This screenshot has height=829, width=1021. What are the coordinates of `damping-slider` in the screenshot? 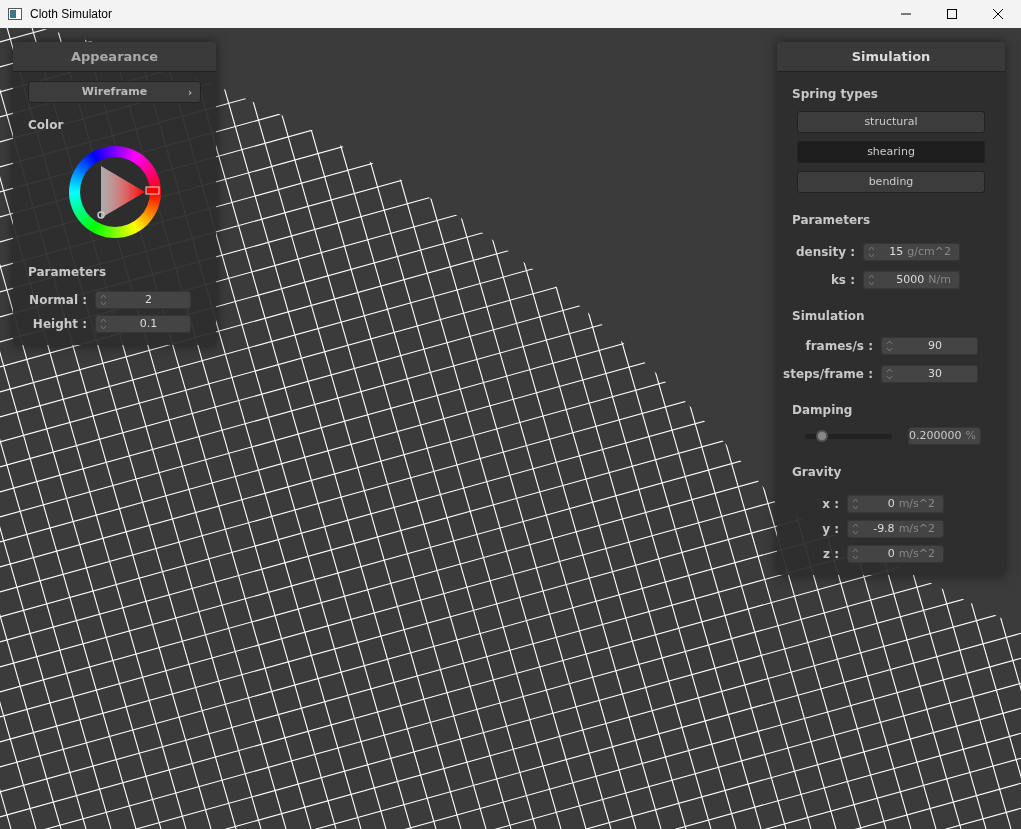 It's located at (848, 436).